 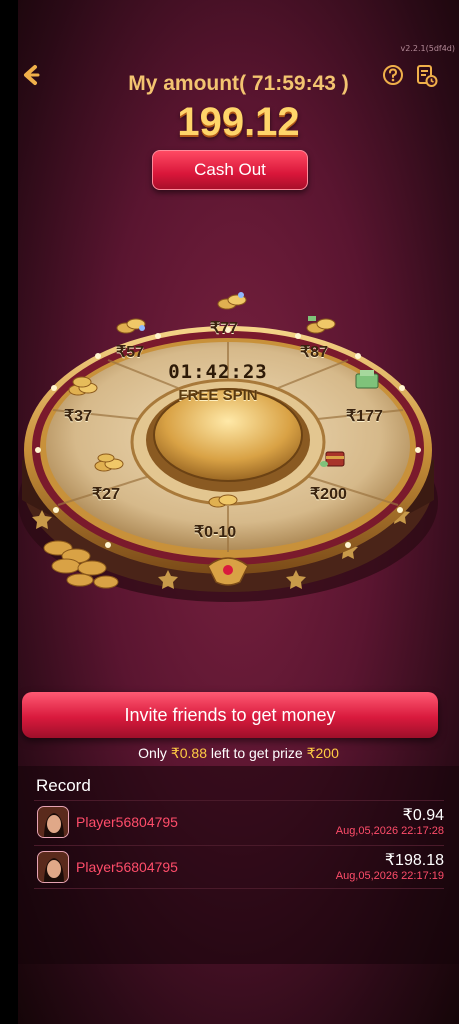 What do you see at coordinates (256, 753) in the screenshot?
I see `progress-middle: left to get prize` at bounding box center [256, 753].